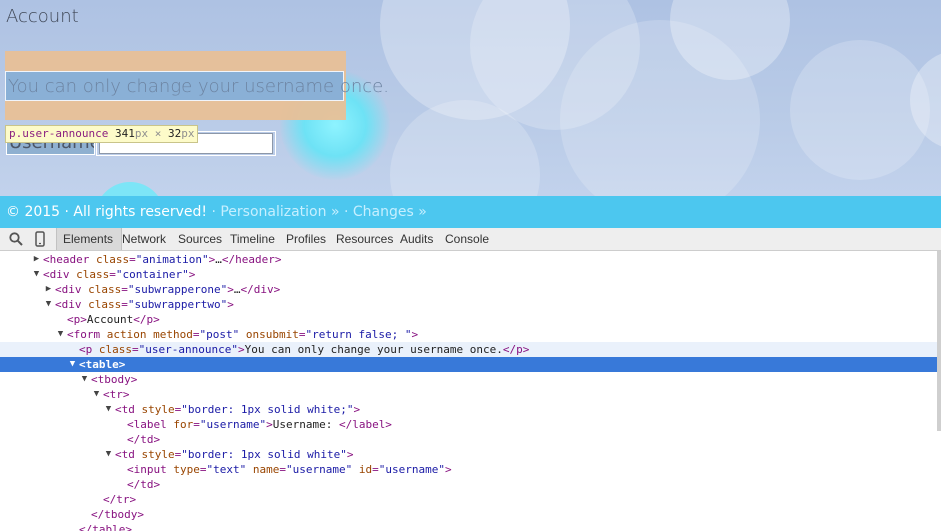  I want to click on markup-token: You can only change your username once., so click(373, 349).